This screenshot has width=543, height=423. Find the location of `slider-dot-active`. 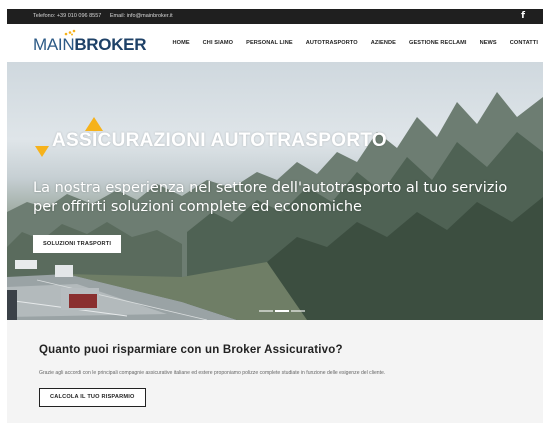

slider-dot-active is located at coordinates (282, 311).